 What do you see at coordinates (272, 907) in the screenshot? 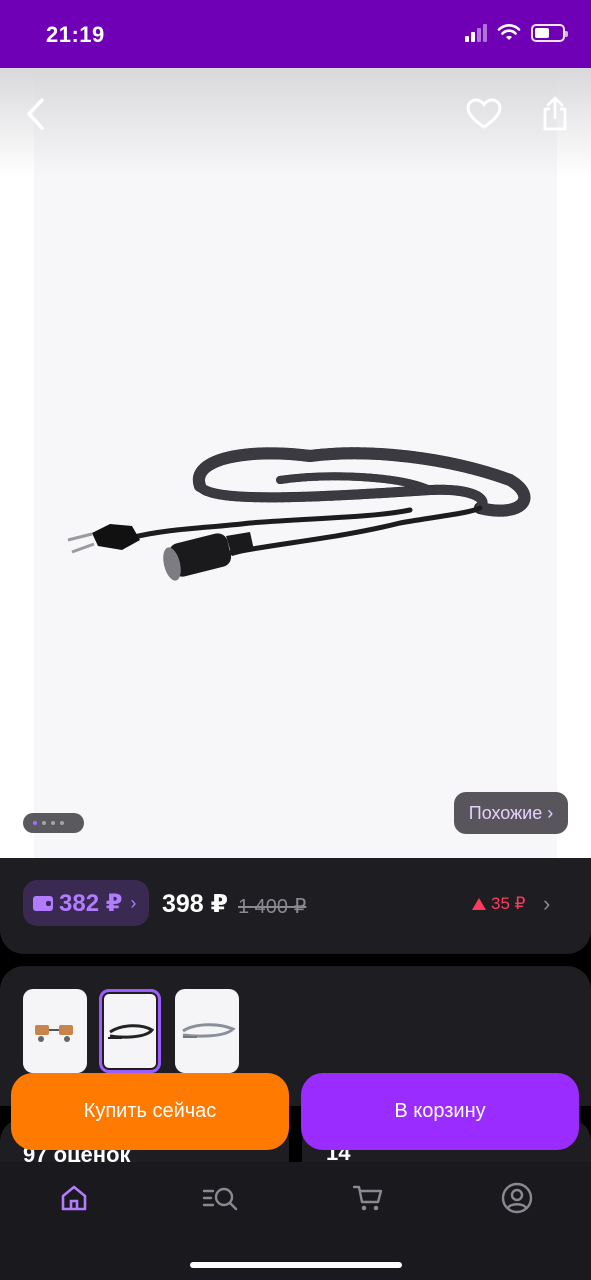
I see `old-price: 1 400 ₽` at bounding box center [272, 907].